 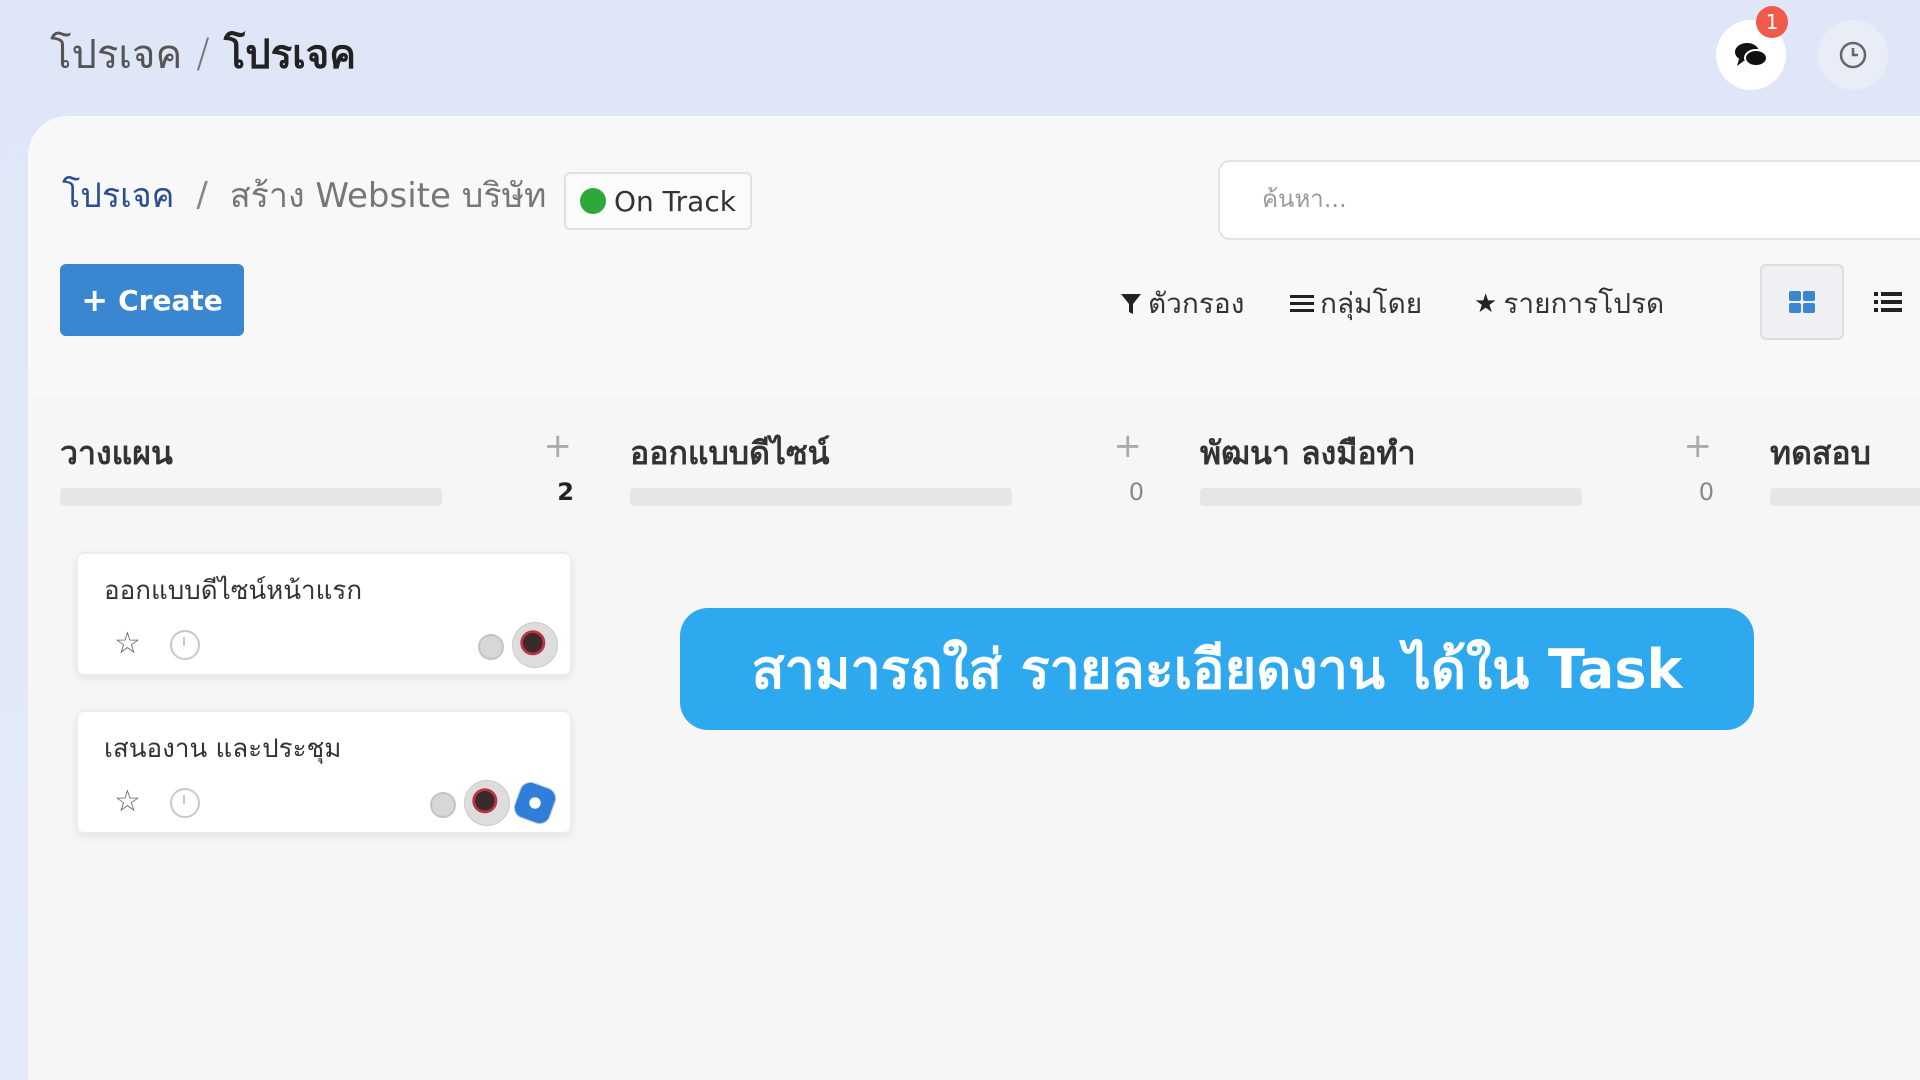 What do you see at coordinates (116, 54) in the screenshot?
I see `breadcrumb-parent: โปรเจค` at bounding box center [116, 54].